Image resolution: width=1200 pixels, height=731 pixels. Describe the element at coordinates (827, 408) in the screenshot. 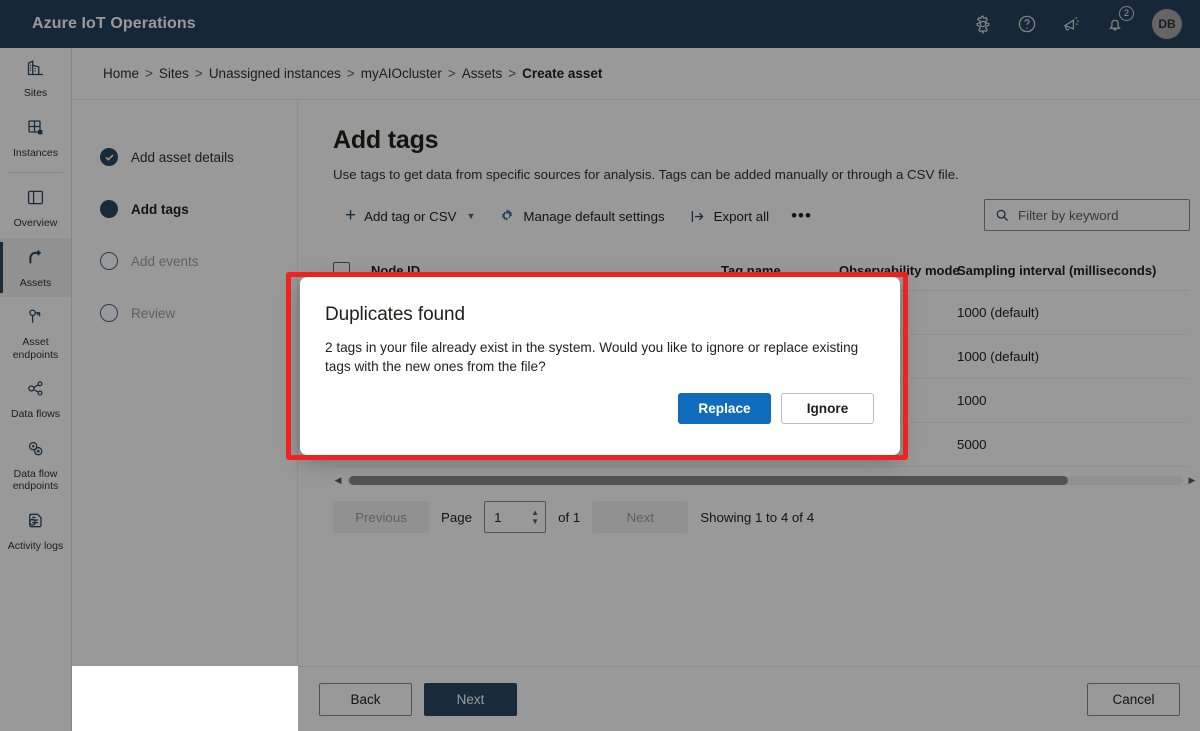

I see `ignore-button: Ignore` at that location.